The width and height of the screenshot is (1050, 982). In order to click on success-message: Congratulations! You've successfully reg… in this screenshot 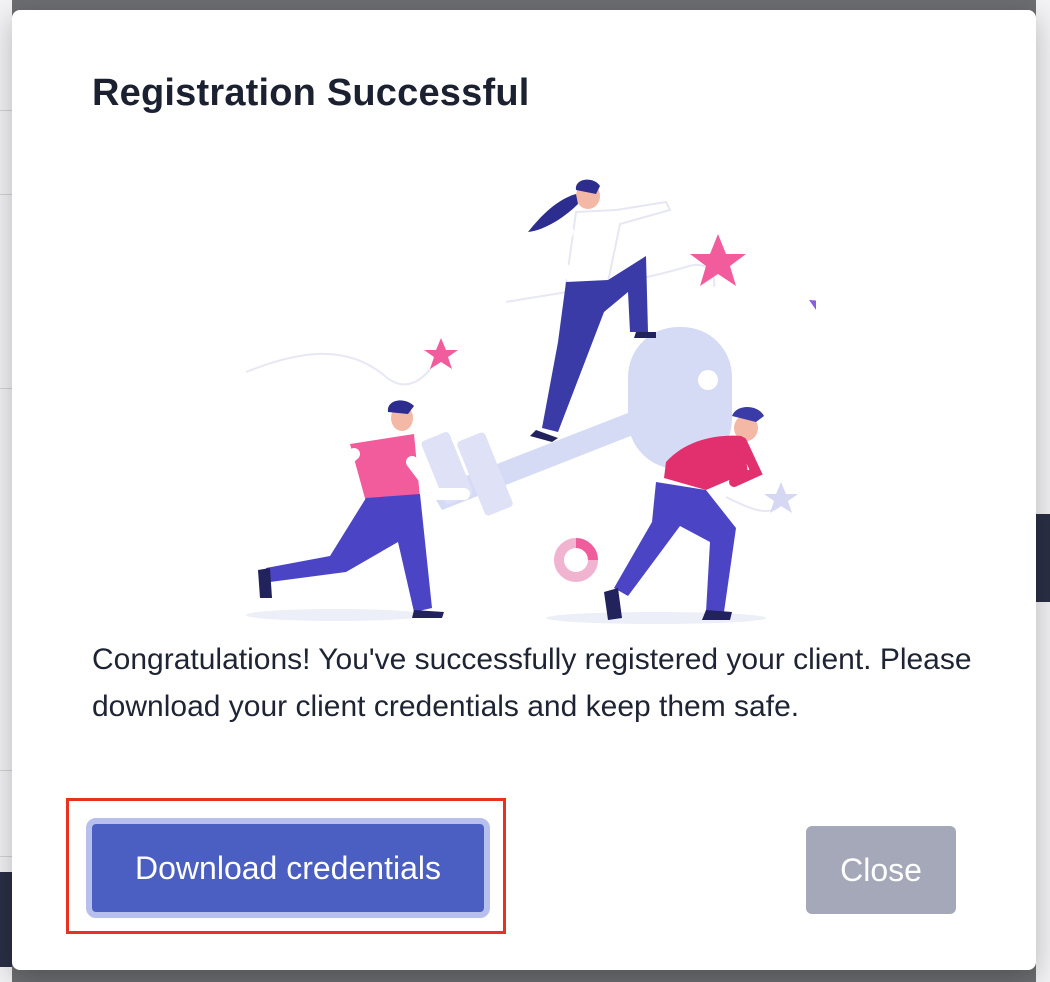, I will do `click(532, 683)`.